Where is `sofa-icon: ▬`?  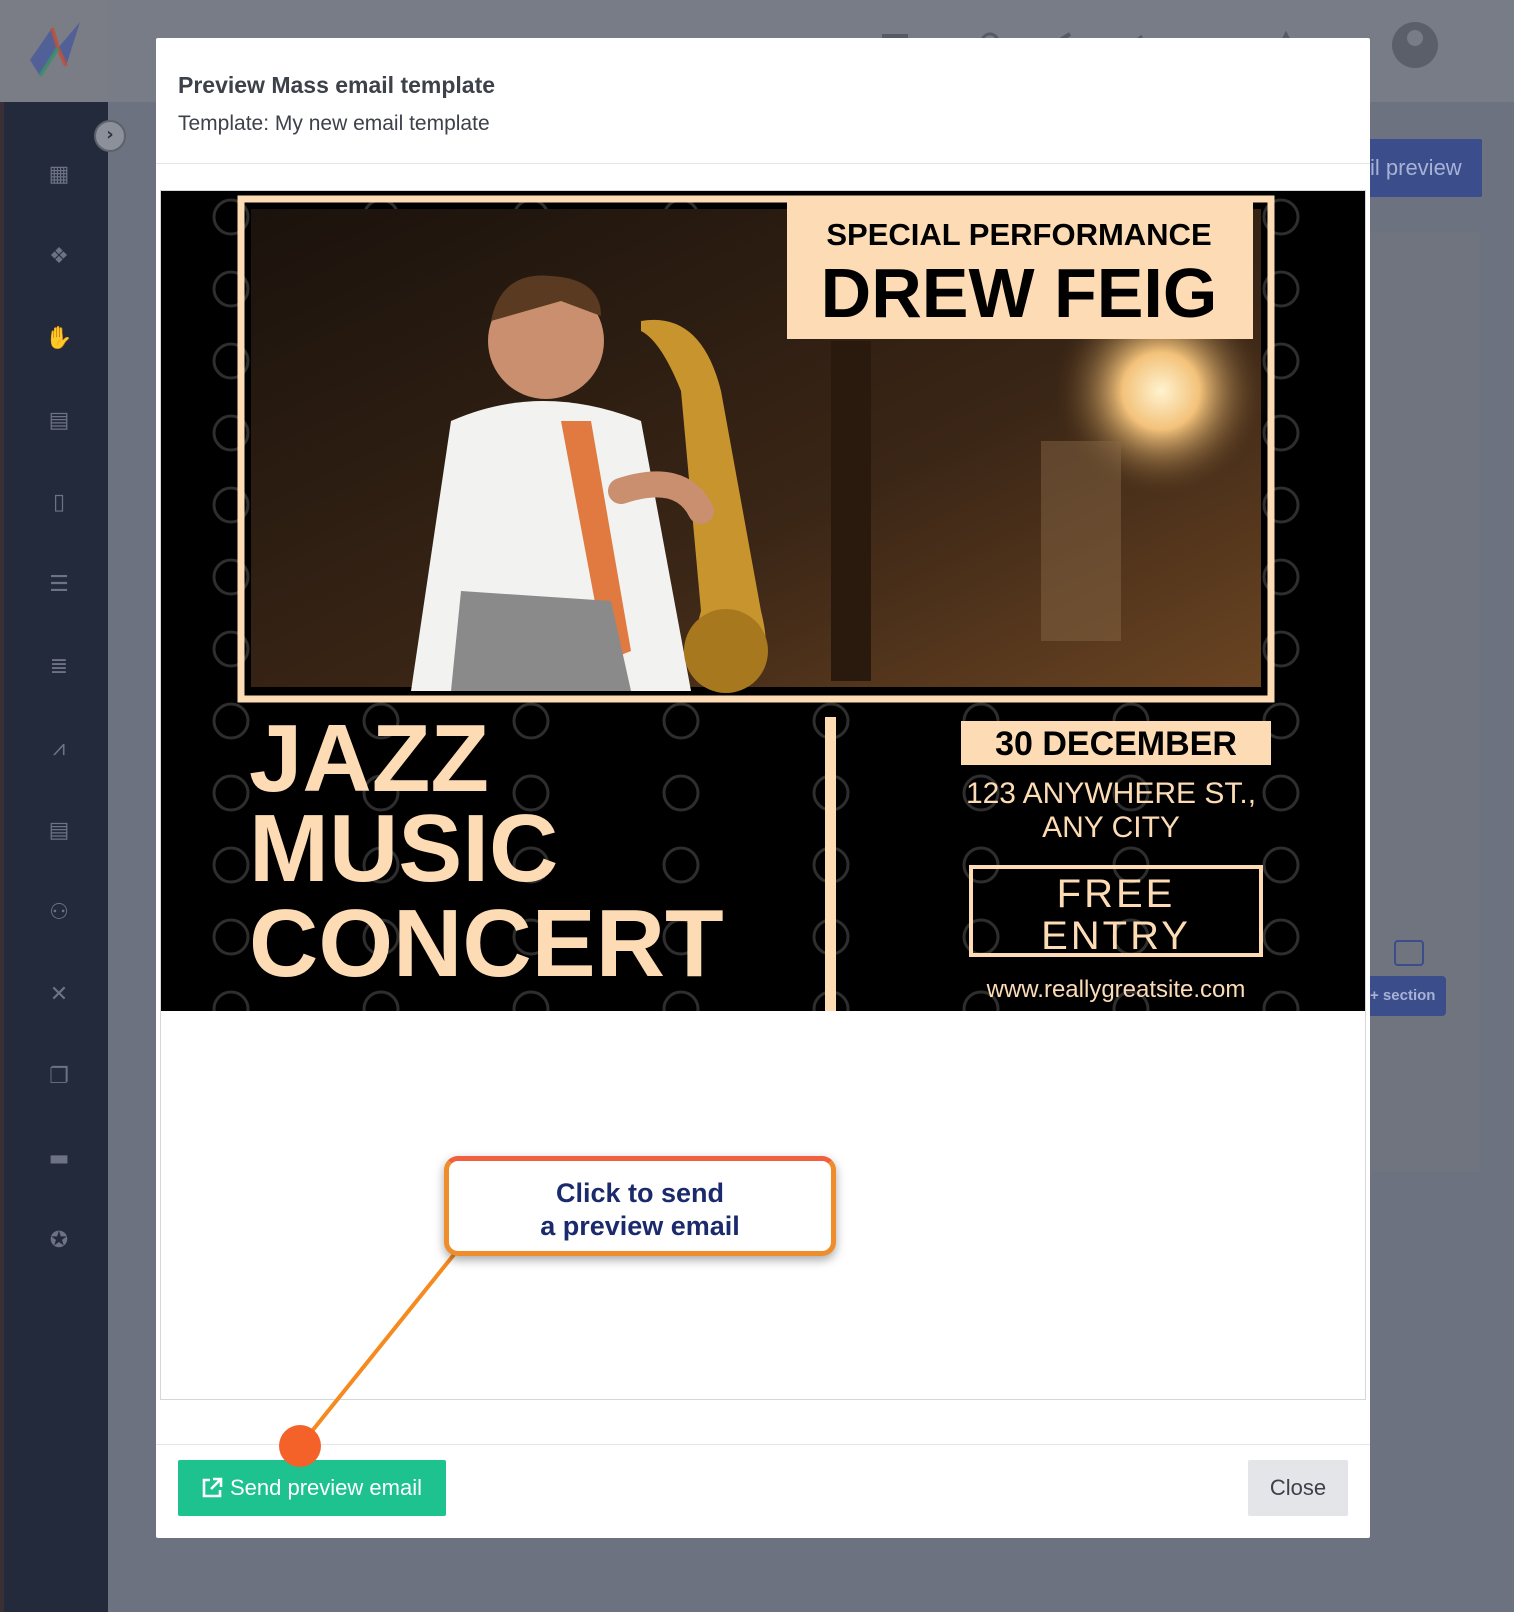 sofa-icon: ▬ is located at coordinates (59, 1159).